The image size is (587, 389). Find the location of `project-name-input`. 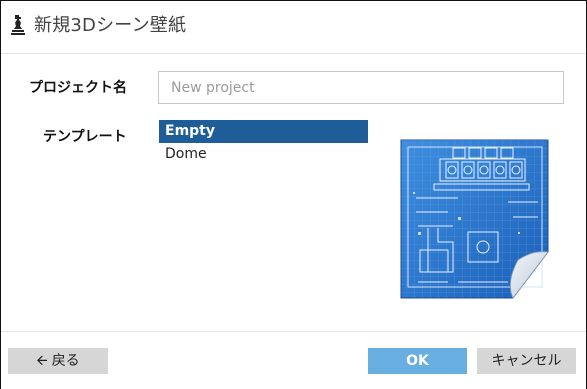

project-name-input is located at coordinates (361, 87).